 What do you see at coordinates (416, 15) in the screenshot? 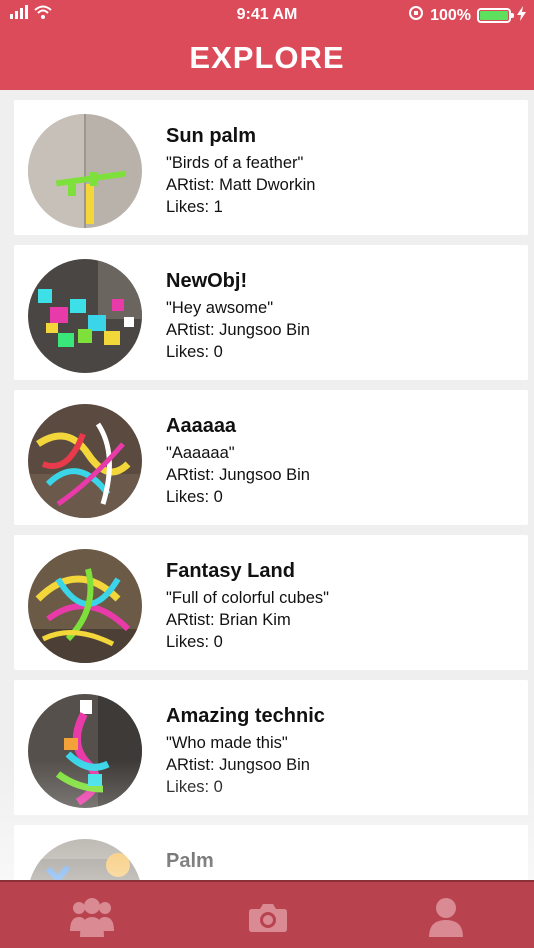
I see `rotation-lock-icon` at bounding box center [416, 15].